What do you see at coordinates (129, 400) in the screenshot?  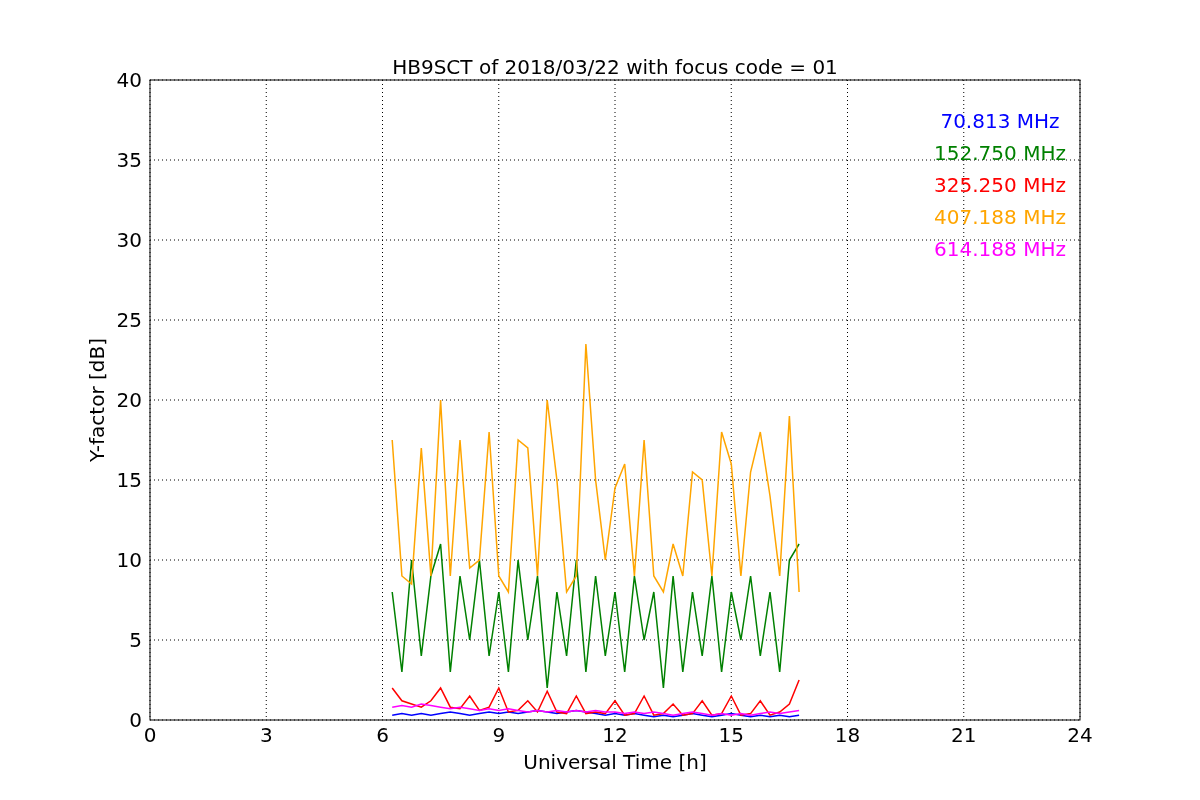 I see `tick-label: 20` at bounding box center [129, 400].